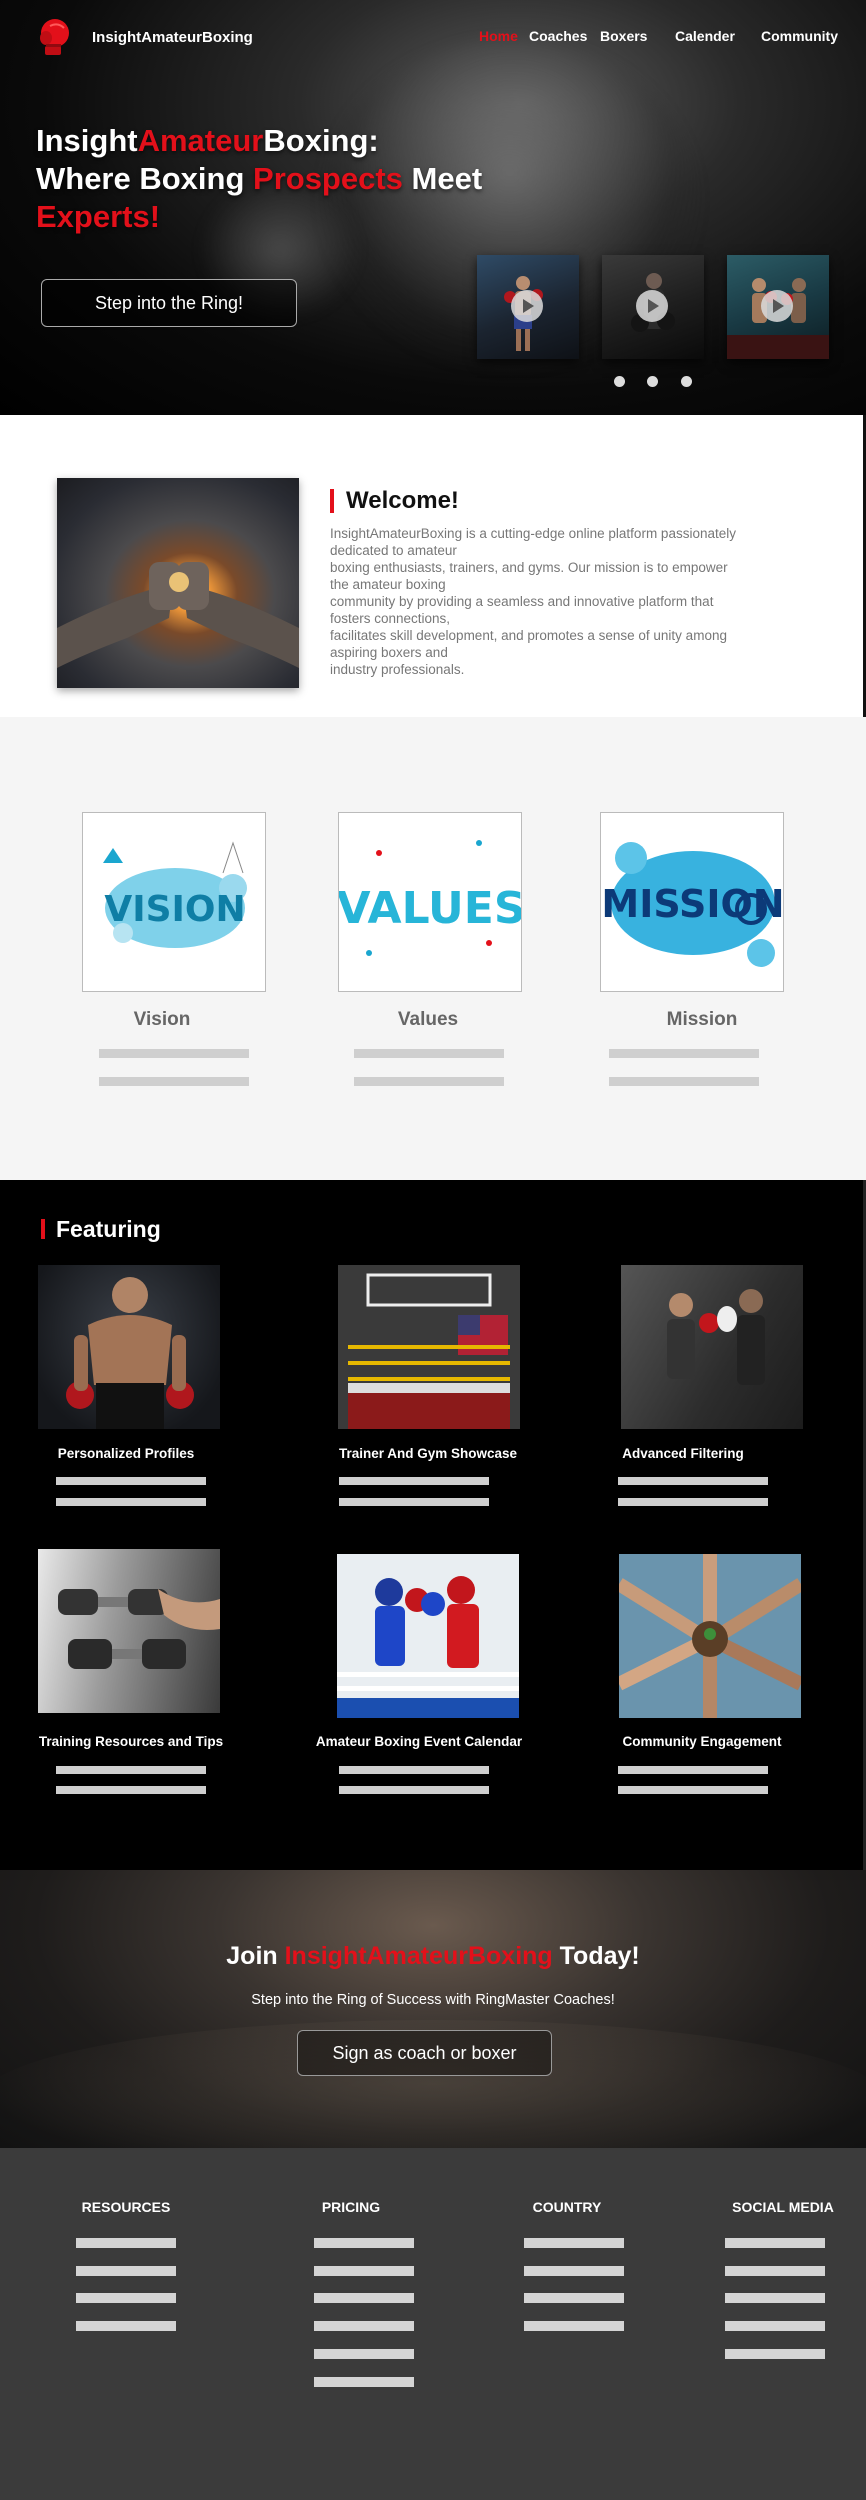 This screenshot has width=866, height=2500. What do you see at coordinates (712, 1347) in the screenshot?
I see `advanced-filtering-image` at bounding box center [712, 1347].